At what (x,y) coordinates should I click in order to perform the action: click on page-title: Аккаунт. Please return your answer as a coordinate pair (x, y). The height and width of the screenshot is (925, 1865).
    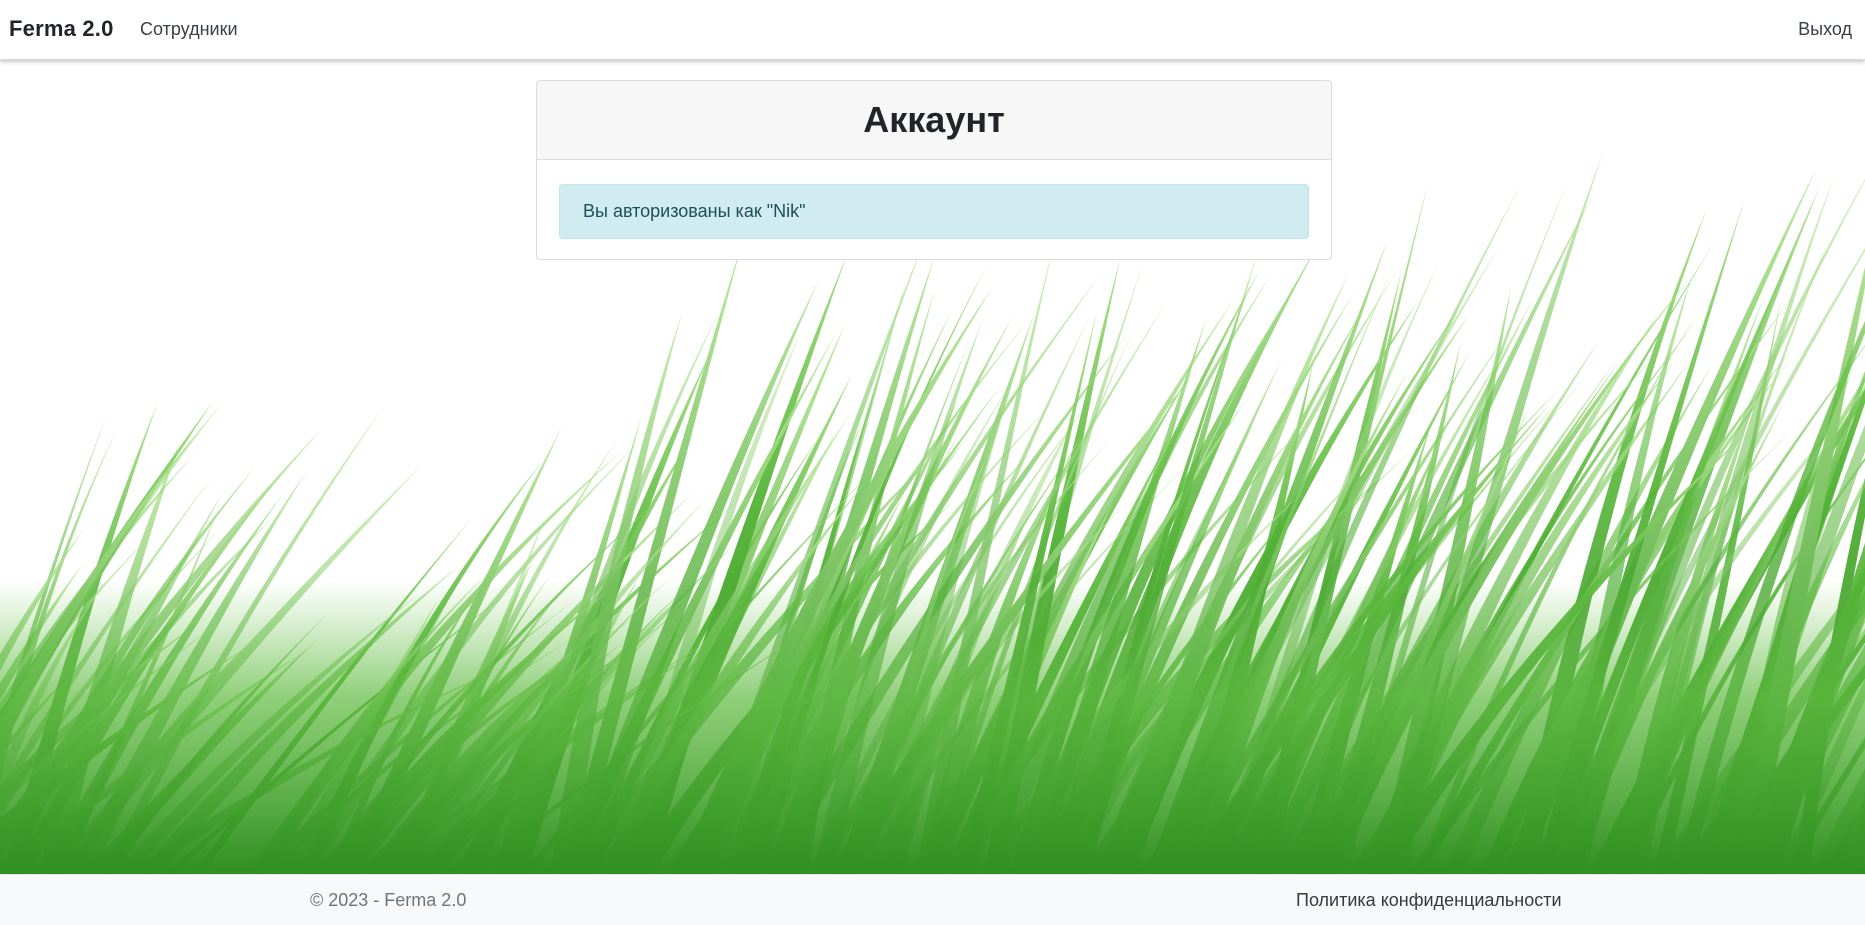
    Looking at the image, I should click on (934, 119).